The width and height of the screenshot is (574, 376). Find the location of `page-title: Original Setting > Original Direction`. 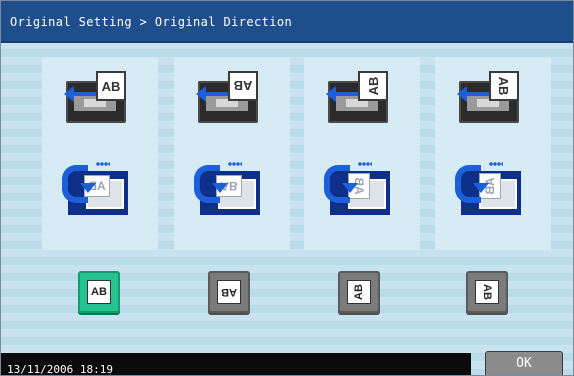

page-title: Original Setting > Original Direction is located at coordinates (151, 22).